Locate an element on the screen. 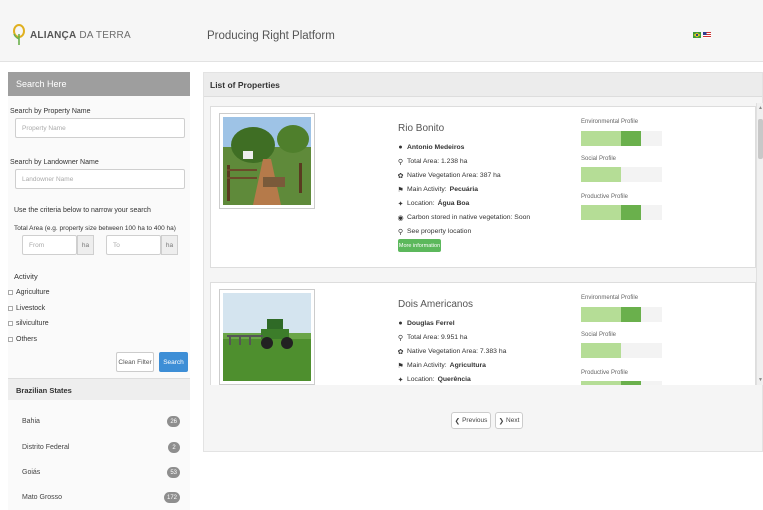  native-area-row: ✿ Native Vegetation Area: 387 ha is located at coordinates (449, 176).